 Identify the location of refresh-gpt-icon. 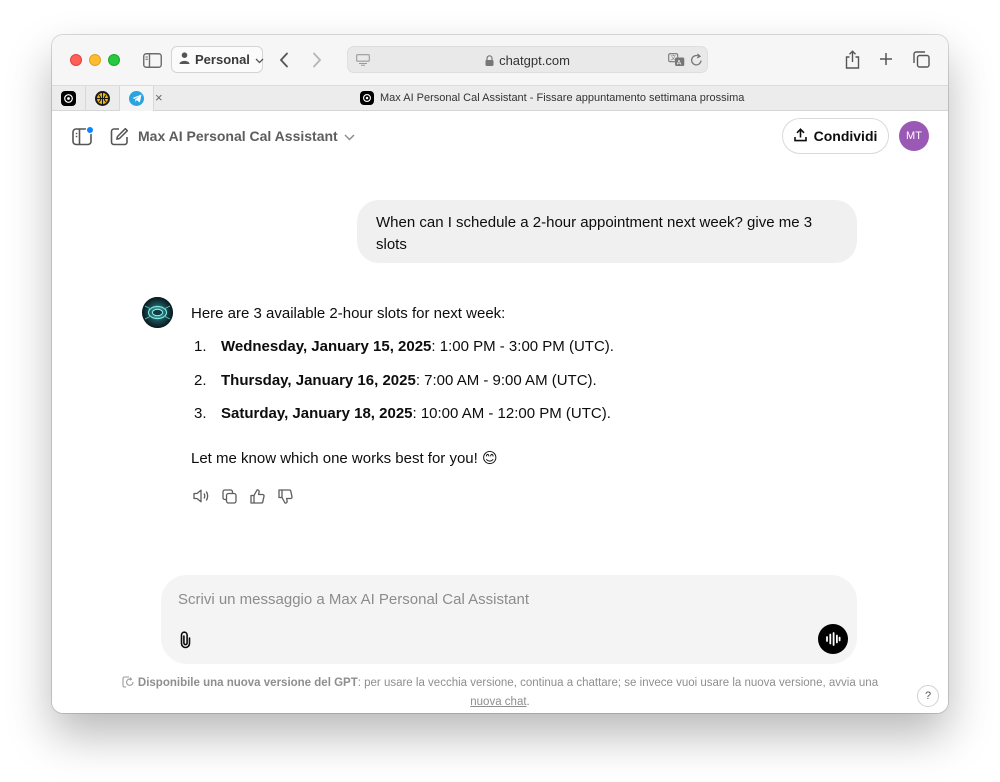
(128, 685).